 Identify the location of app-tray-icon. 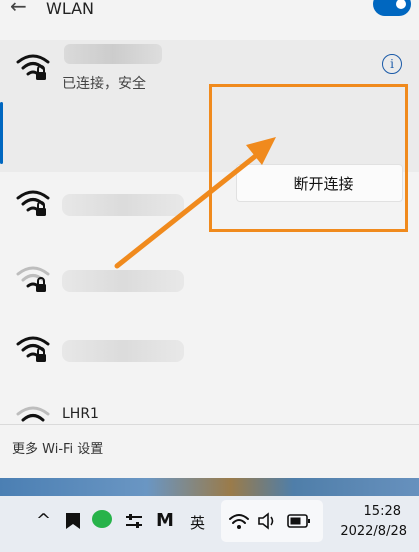
(73, 521).